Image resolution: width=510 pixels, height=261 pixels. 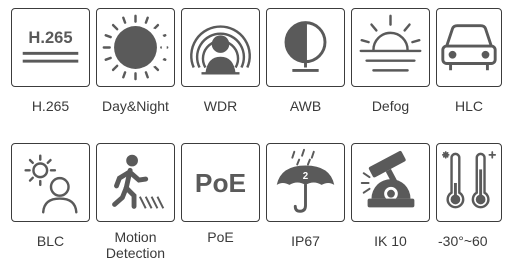 I want to click on feature-tile-temperature, so click(x=469, y=182).